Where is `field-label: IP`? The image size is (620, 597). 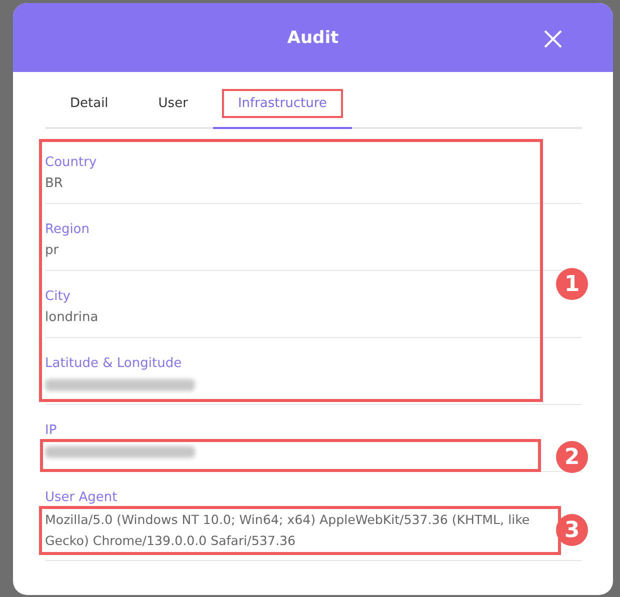 field-label: IP is located at coordinates (51, 431).